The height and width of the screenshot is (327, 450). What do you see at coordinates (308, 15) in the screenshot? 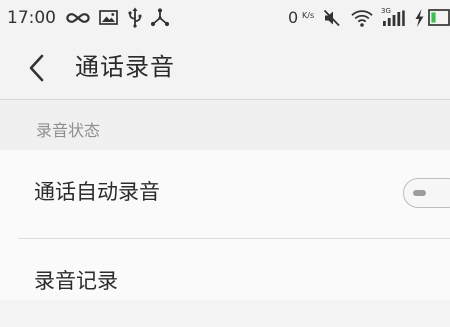
I see `network-speed-unit: K/s` at bounding box center [308, 15].